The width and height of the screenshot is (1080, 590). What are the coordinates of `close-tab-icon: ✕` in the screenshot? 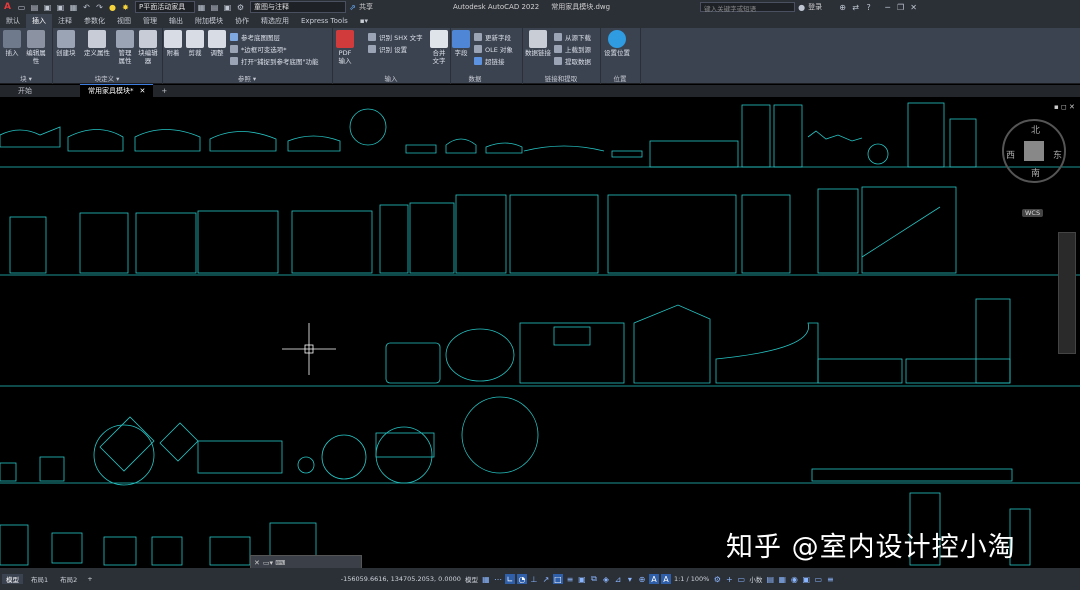 It's located at (143, 91).